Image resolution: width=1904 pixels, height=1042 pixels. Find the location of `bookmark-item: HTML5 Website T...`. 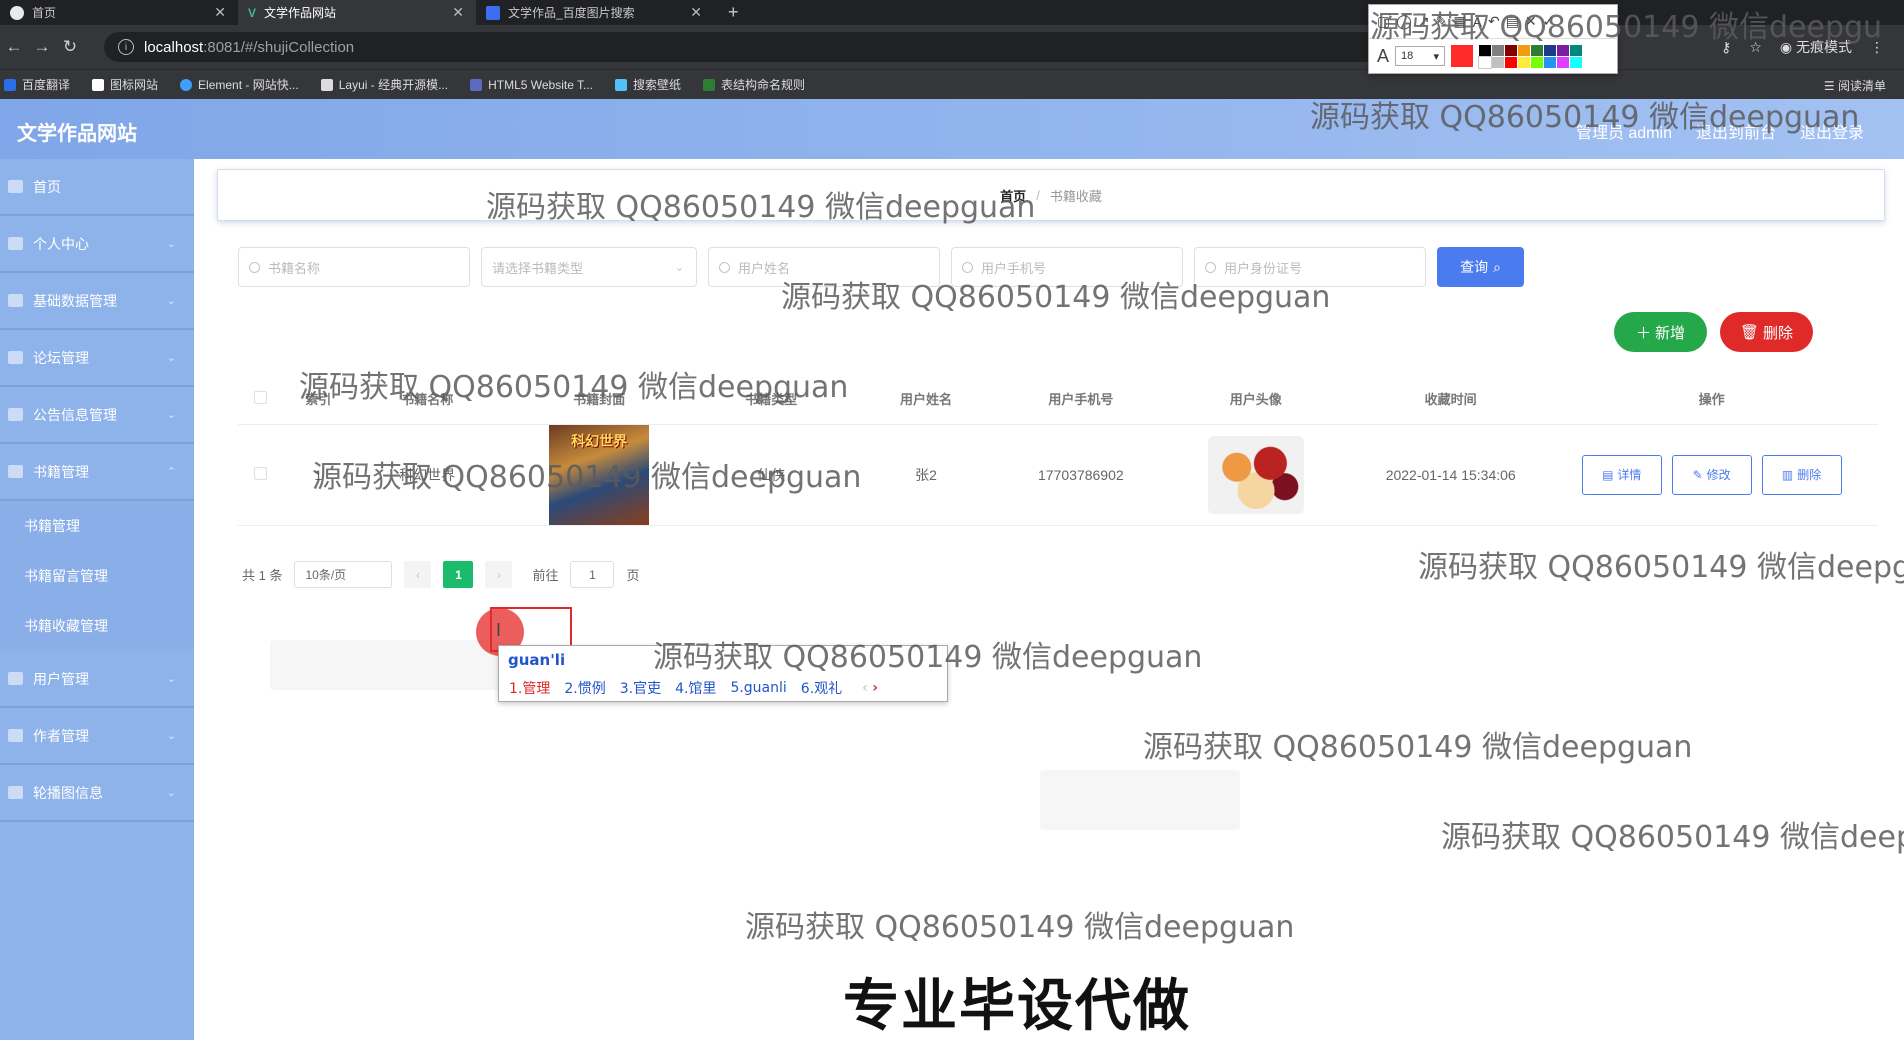

bookmark-item: HTML5 Website T... is located at coordinates (531, 85).